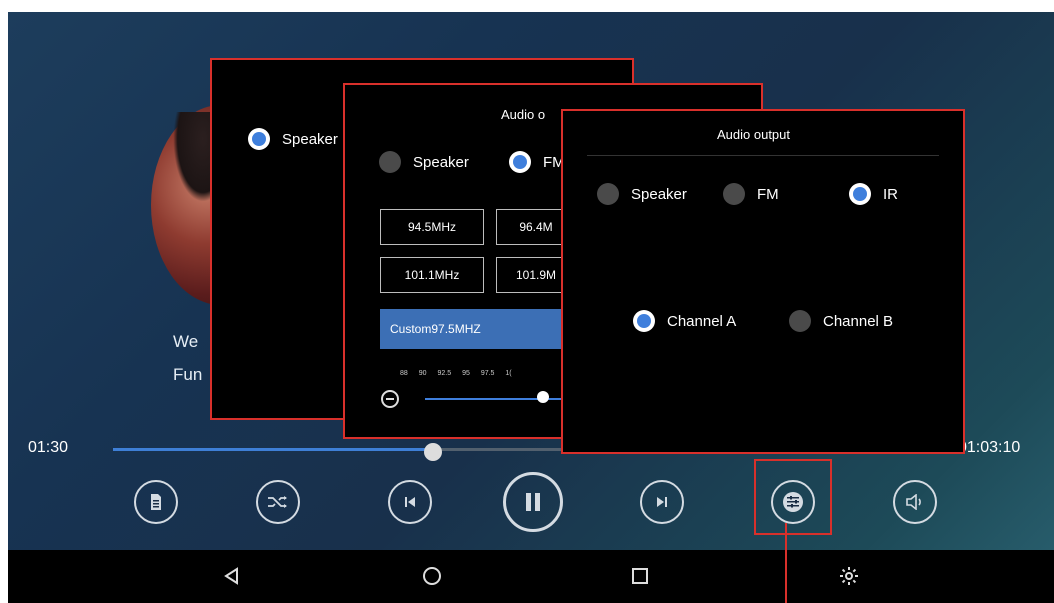 The image size is (1054, 603). I want to click on time-current: 01:30, so click(48, 447).